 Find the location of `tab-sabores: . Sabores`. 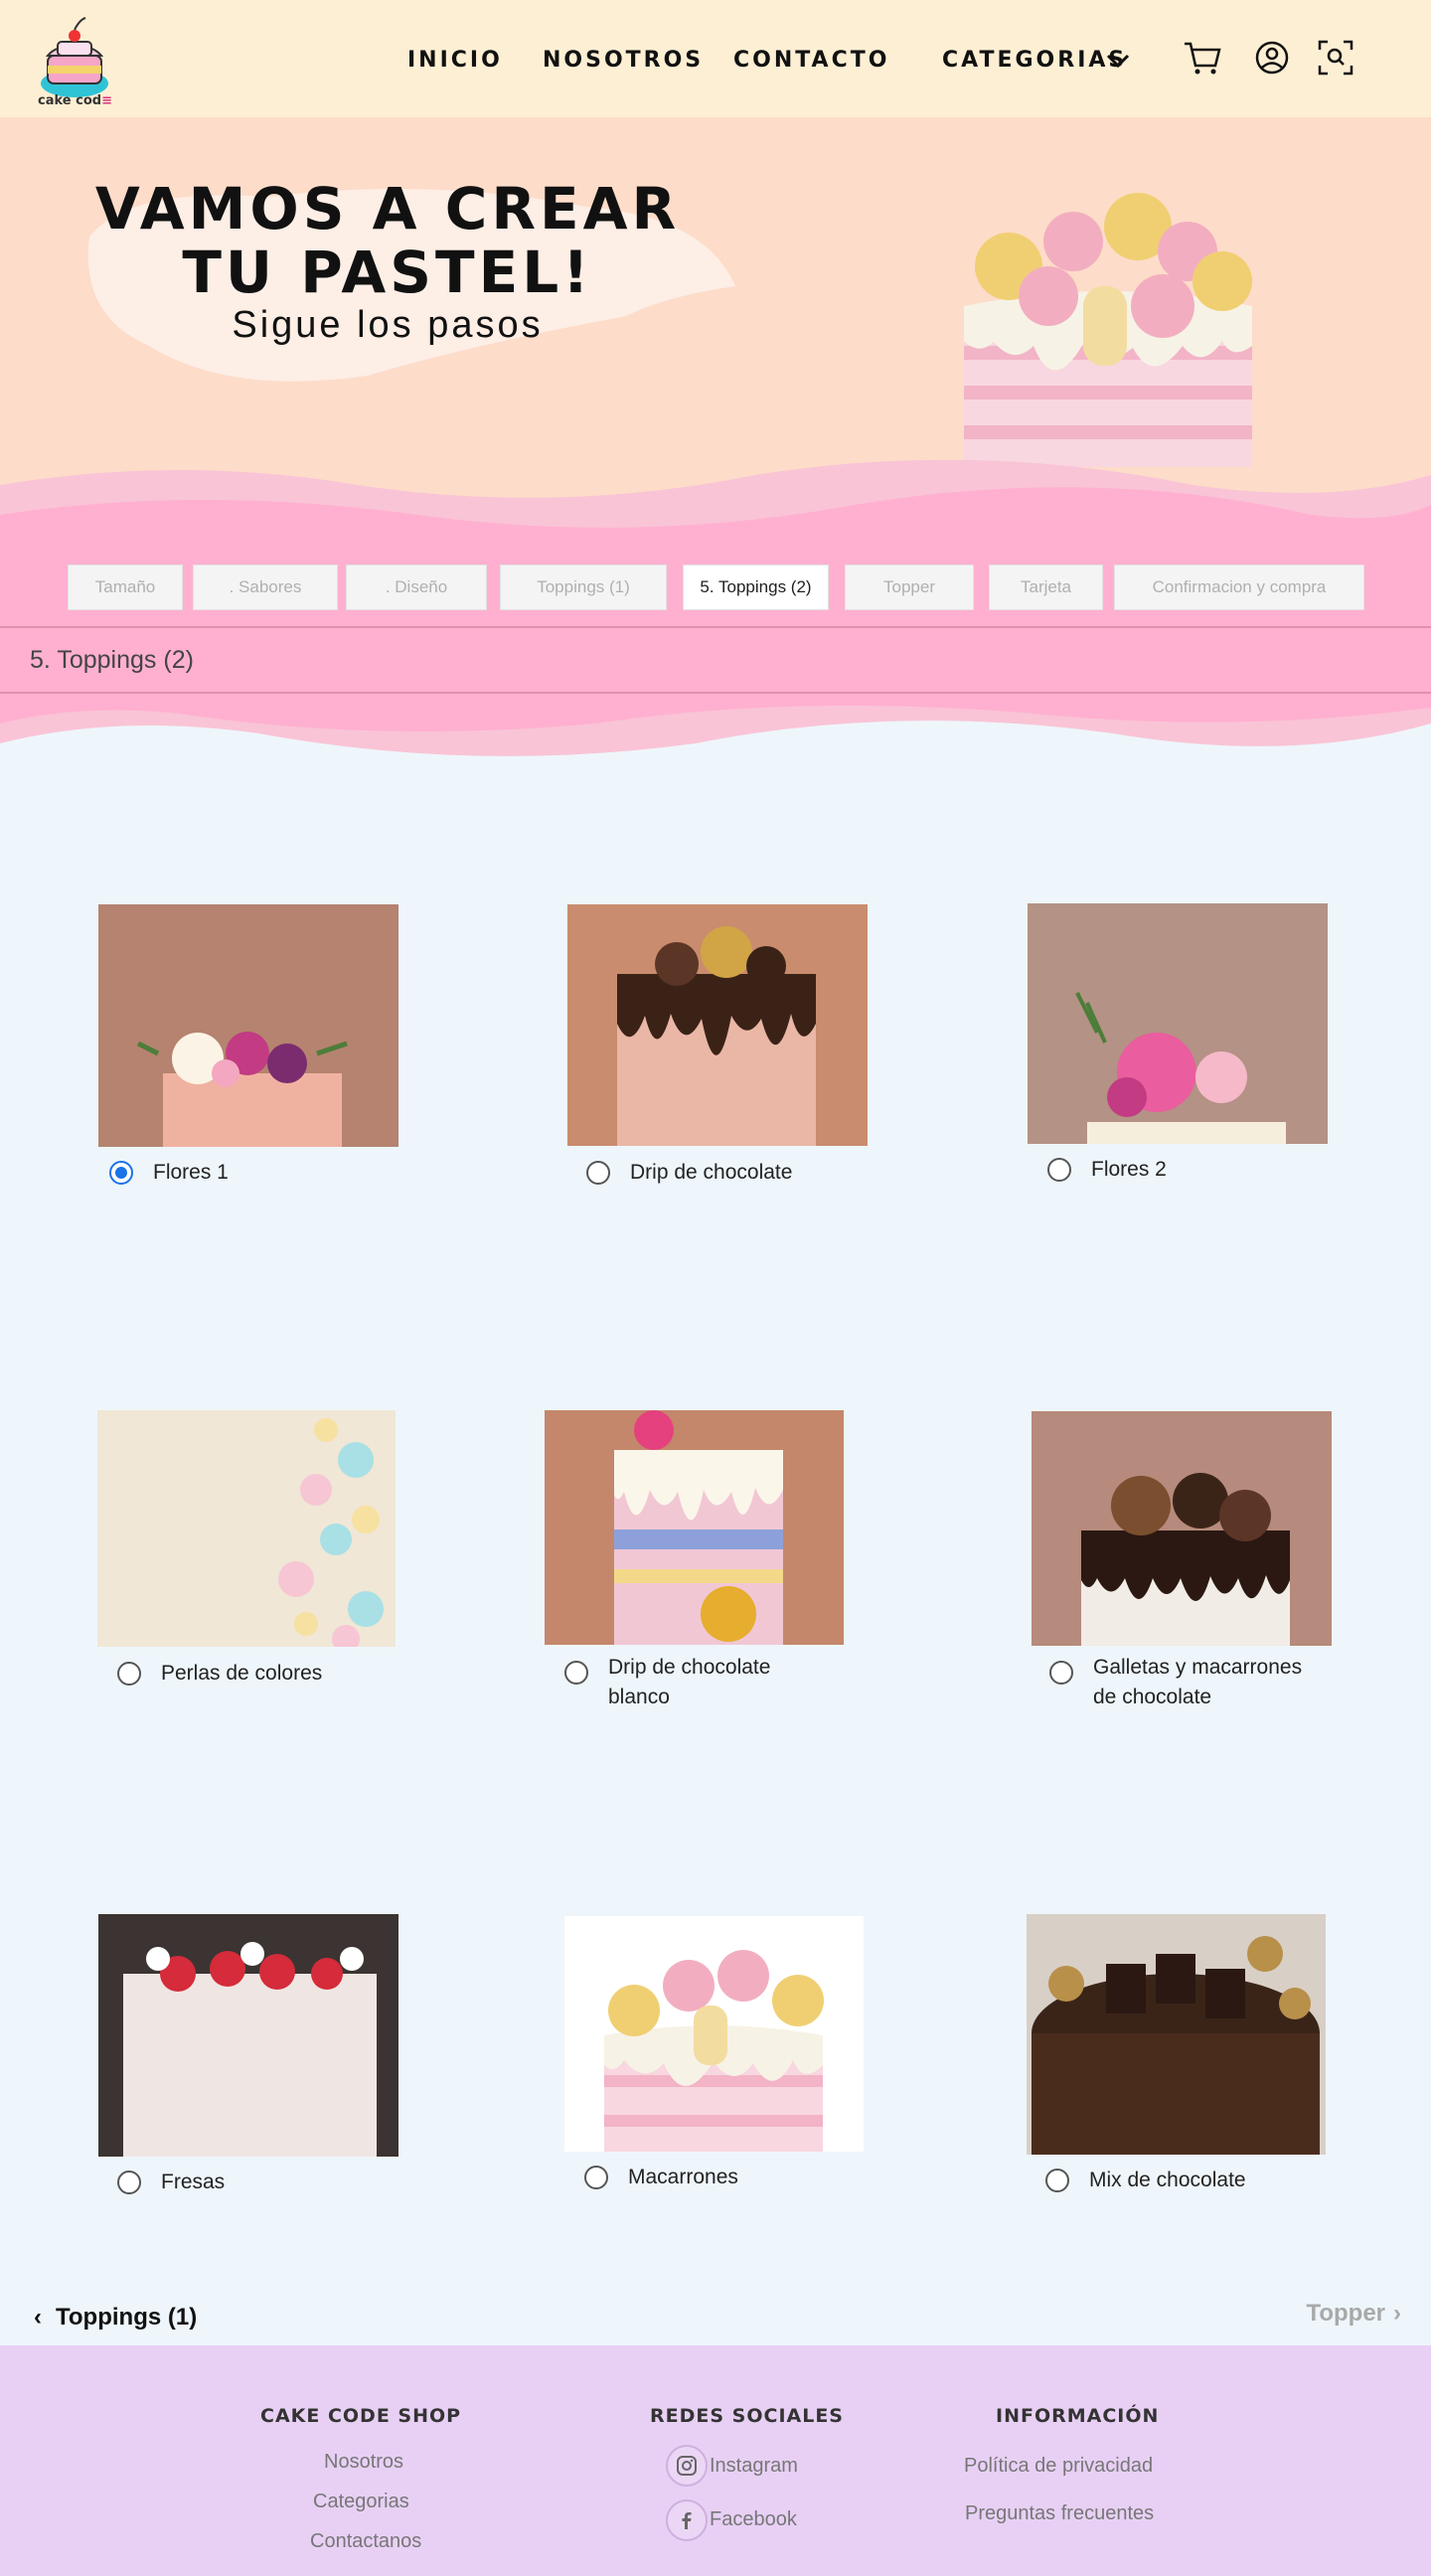

tab-sabores: . Sabores is located at coordinates (265, 587).